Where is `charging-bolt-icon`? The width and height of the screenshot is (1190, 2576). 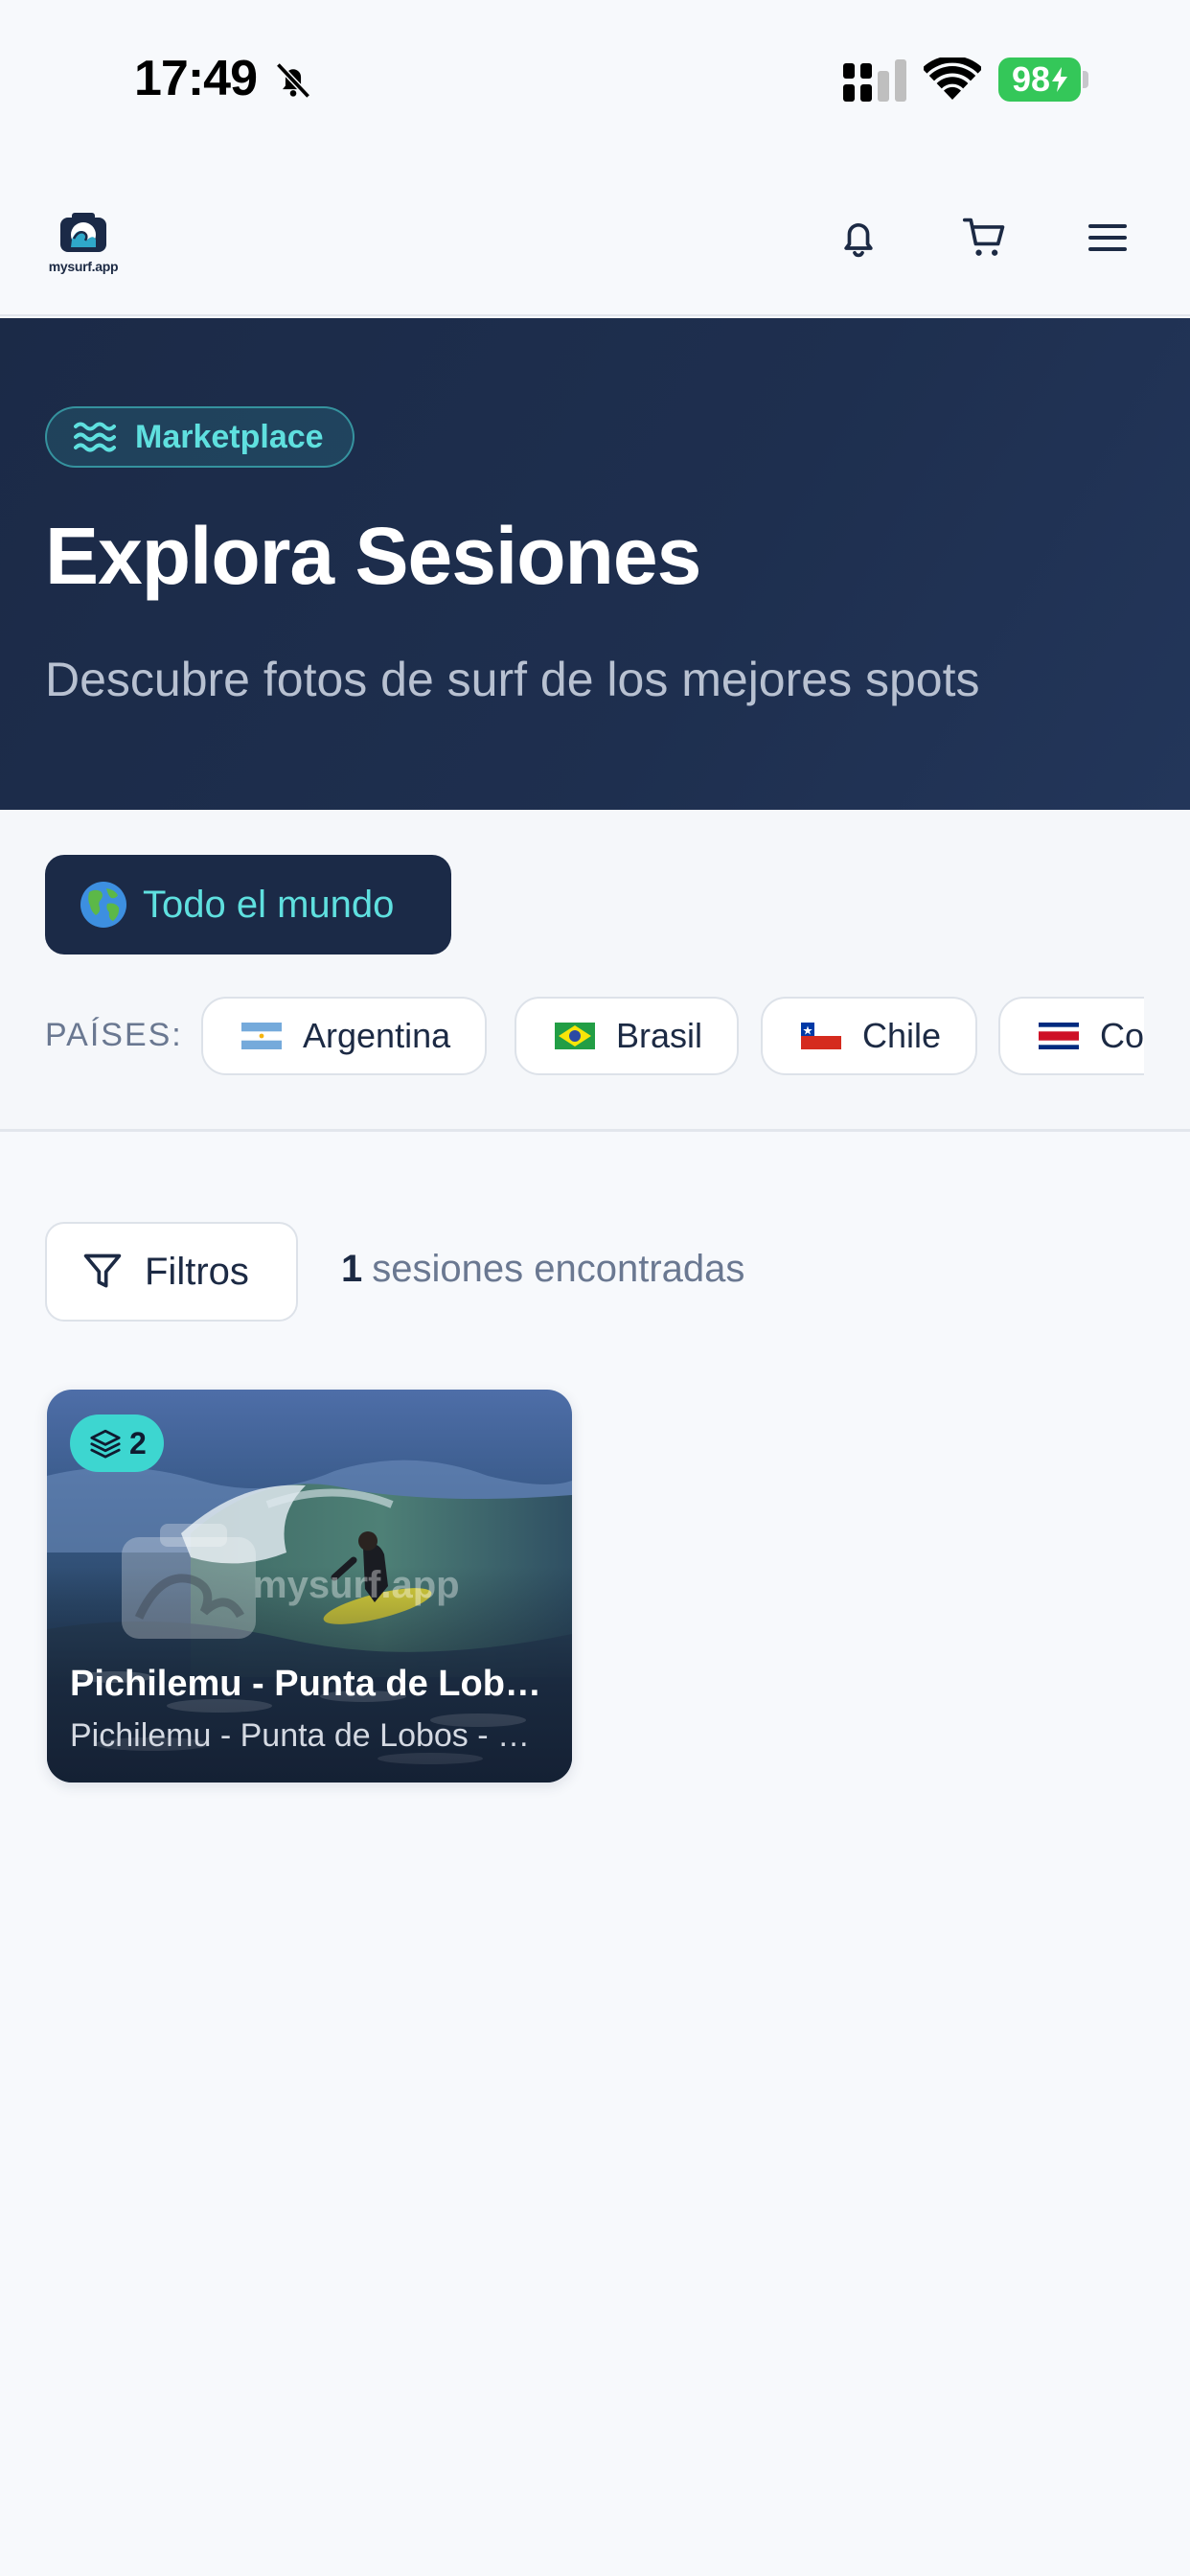 charging-bolt-icon is located at coordinates (1060, 79).